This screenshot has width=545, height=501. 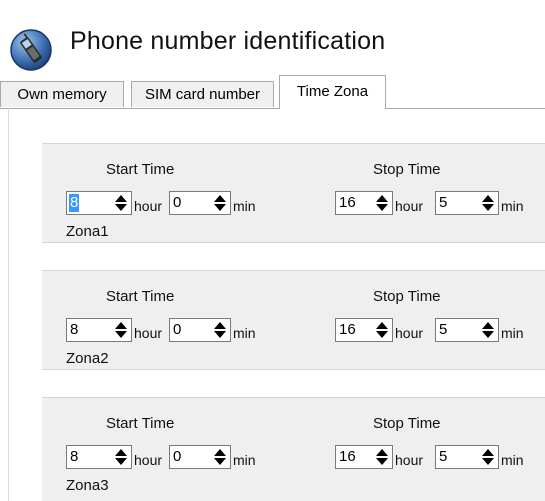 I want to click on tab-sim-card-number: SIM card number, so click(x=202, y=94).